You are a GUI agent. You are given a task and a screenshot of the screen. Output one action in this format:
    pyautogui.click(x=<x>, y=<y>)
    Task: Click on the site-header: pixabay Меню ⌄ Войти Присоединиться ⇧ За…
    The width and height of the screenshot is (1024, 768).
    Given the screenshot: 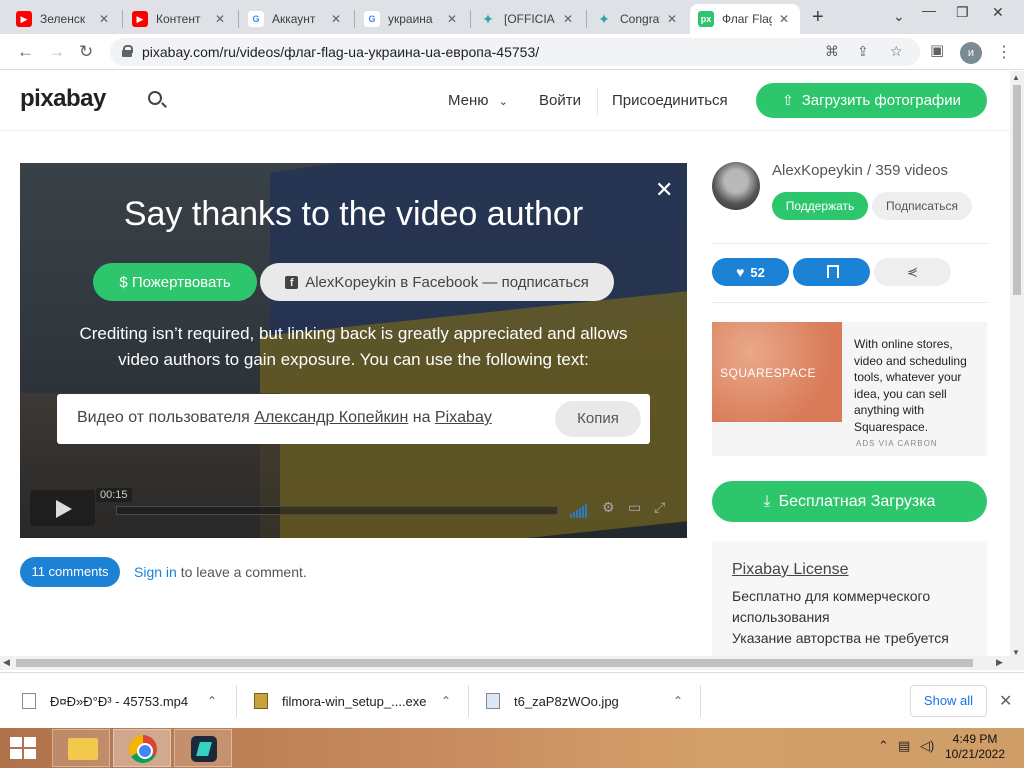 What is the action you would take?
    pyautogui.click(x=505, y=101)
    